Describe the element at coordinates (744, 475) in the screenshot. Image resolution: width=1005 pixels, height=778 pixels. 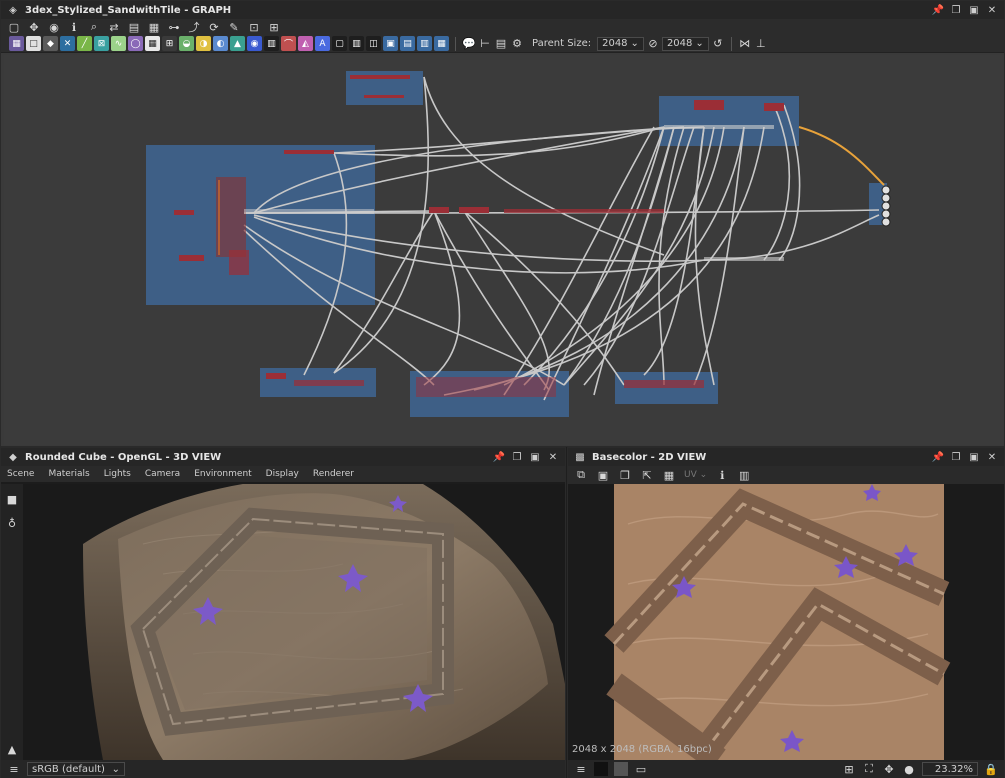
I see `histogram-icon: ▥` at that location.